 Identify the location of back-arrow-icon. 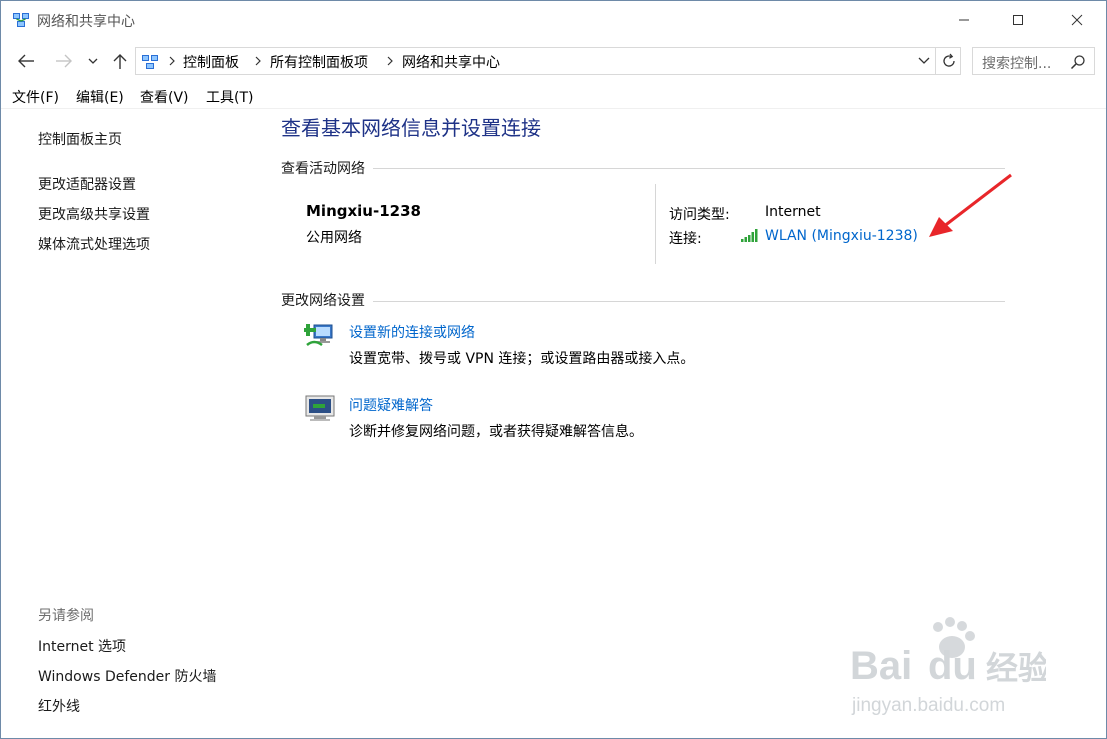
(26, 61).